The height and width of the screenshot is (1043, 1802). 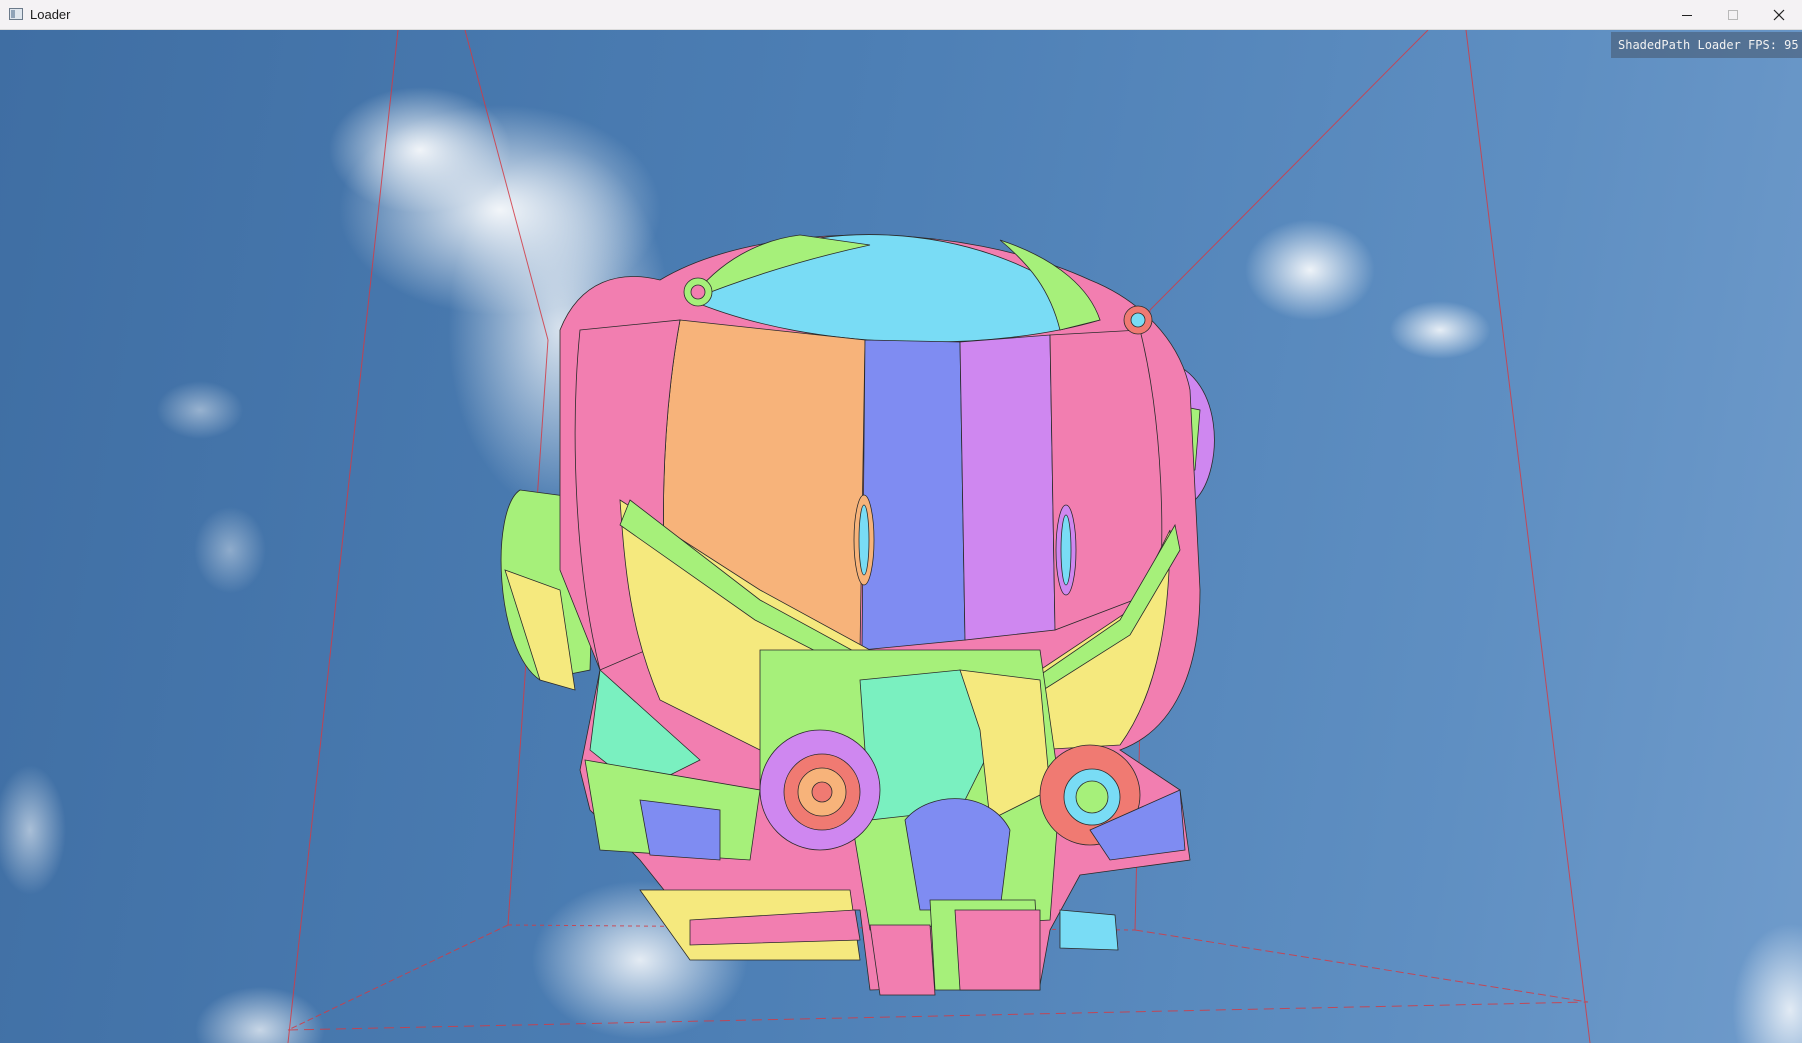 I want to click on close-button, so click(x=1779, y=15).